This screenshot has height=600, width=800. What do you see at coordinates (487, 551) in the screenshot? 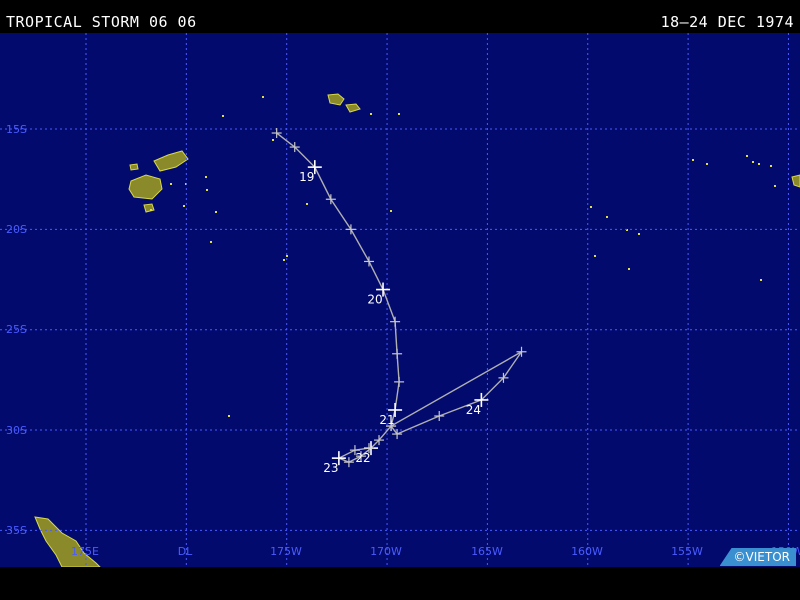
I see `lon-label-165w: 165W` at bounding box center [487, 551].